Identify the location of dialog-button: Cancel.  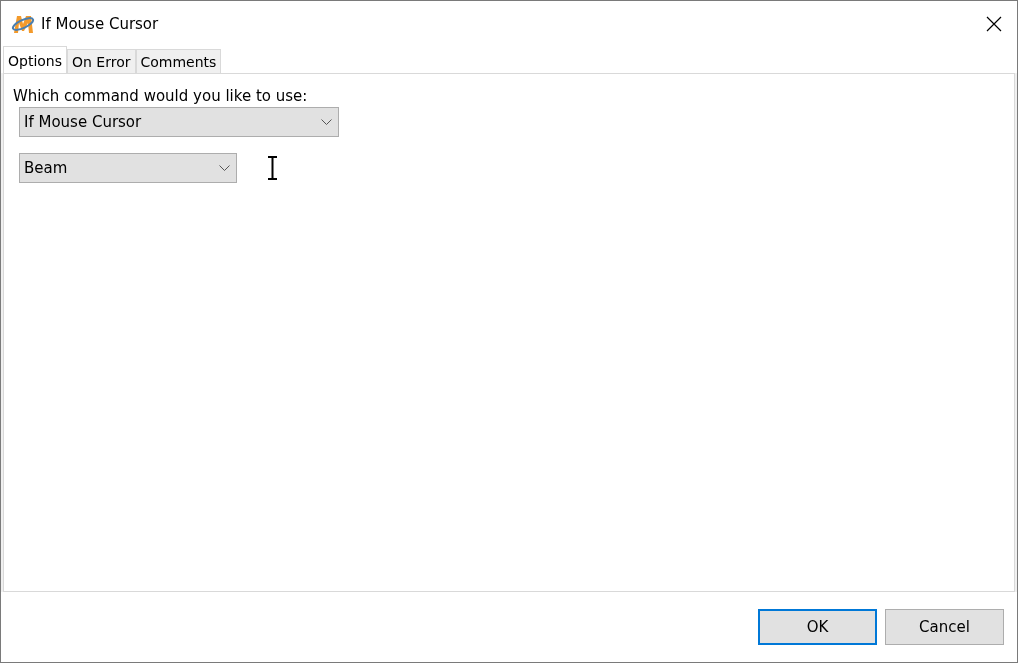
(944, 627).